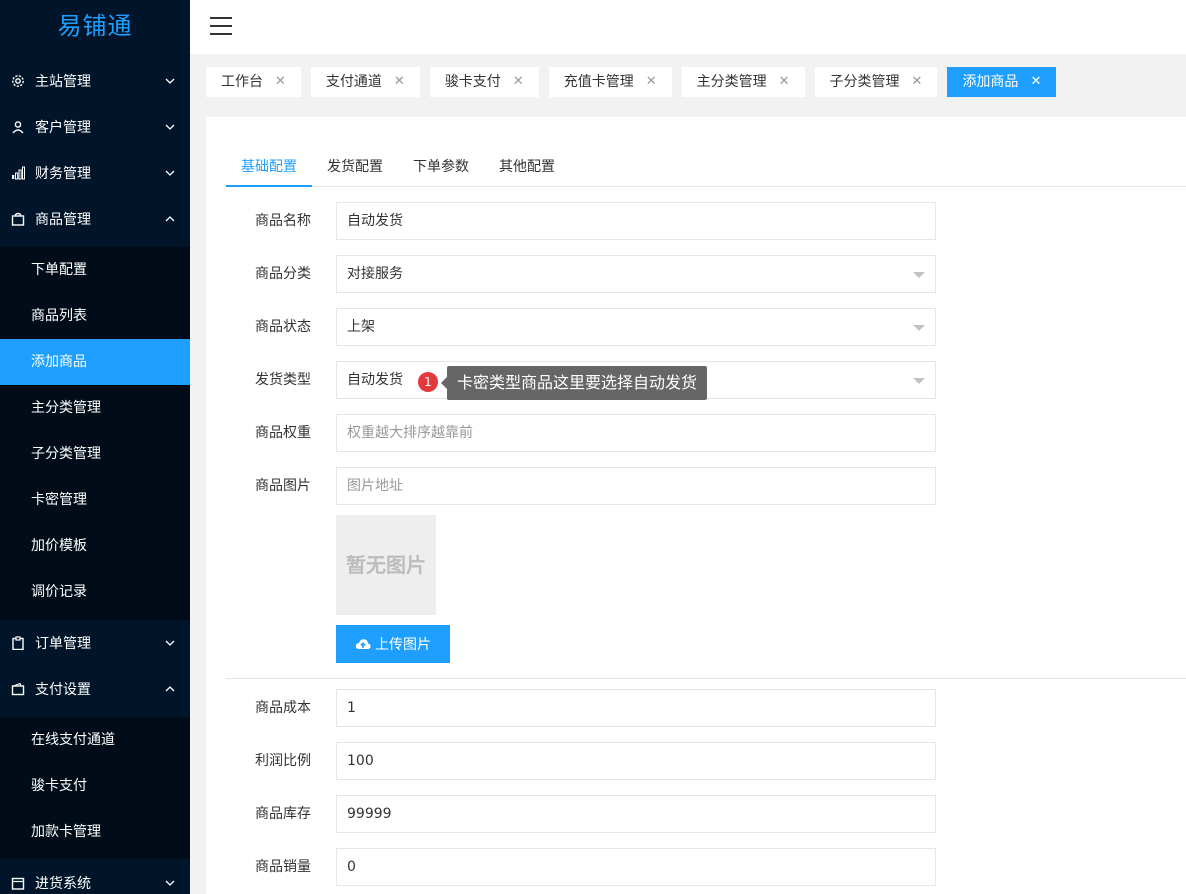 Image resolution: width=1186 pixels, height=894 pixels. What do you see at coordinates (283, 327) in the screenshot?
I see `field-label: 商品状态` at bounding box center [283, 327].